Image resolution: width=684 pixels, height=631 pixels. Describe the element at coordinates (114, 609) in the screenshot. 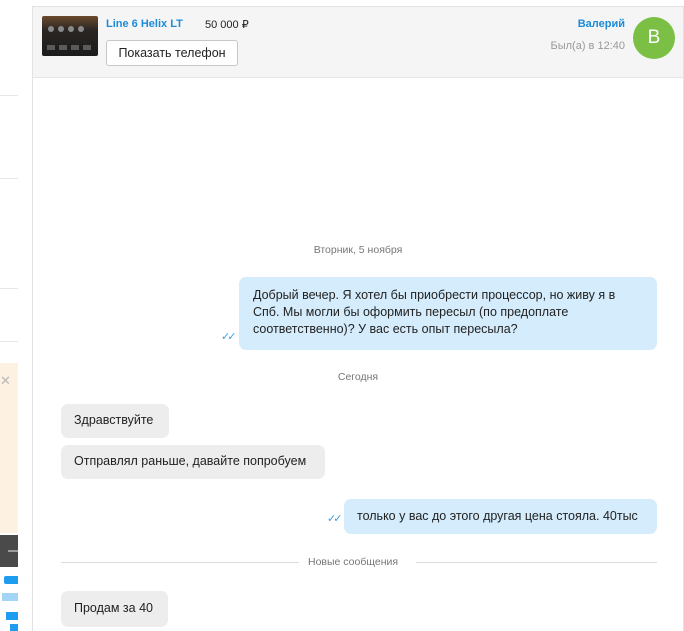

I see `message-bubble-incoming: Продам за 40` at that location.